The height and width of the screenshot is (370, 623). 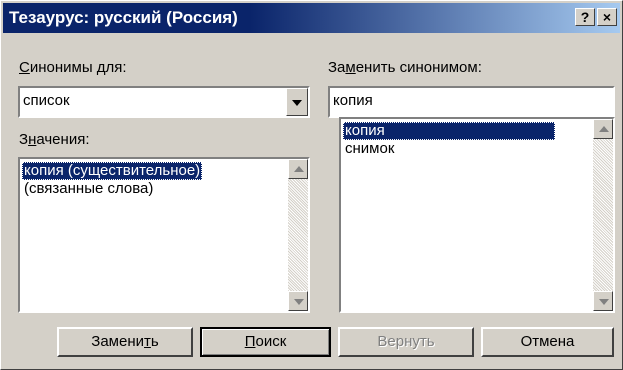 I want to click on label-part: инонимы для:, so click(x=78, y=67).